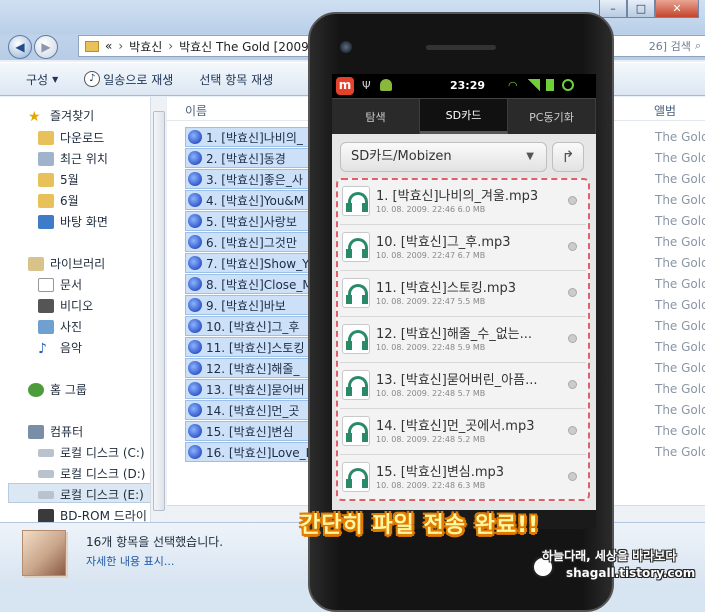  I want to click on nav-label: 비디오, so click(77, 306).